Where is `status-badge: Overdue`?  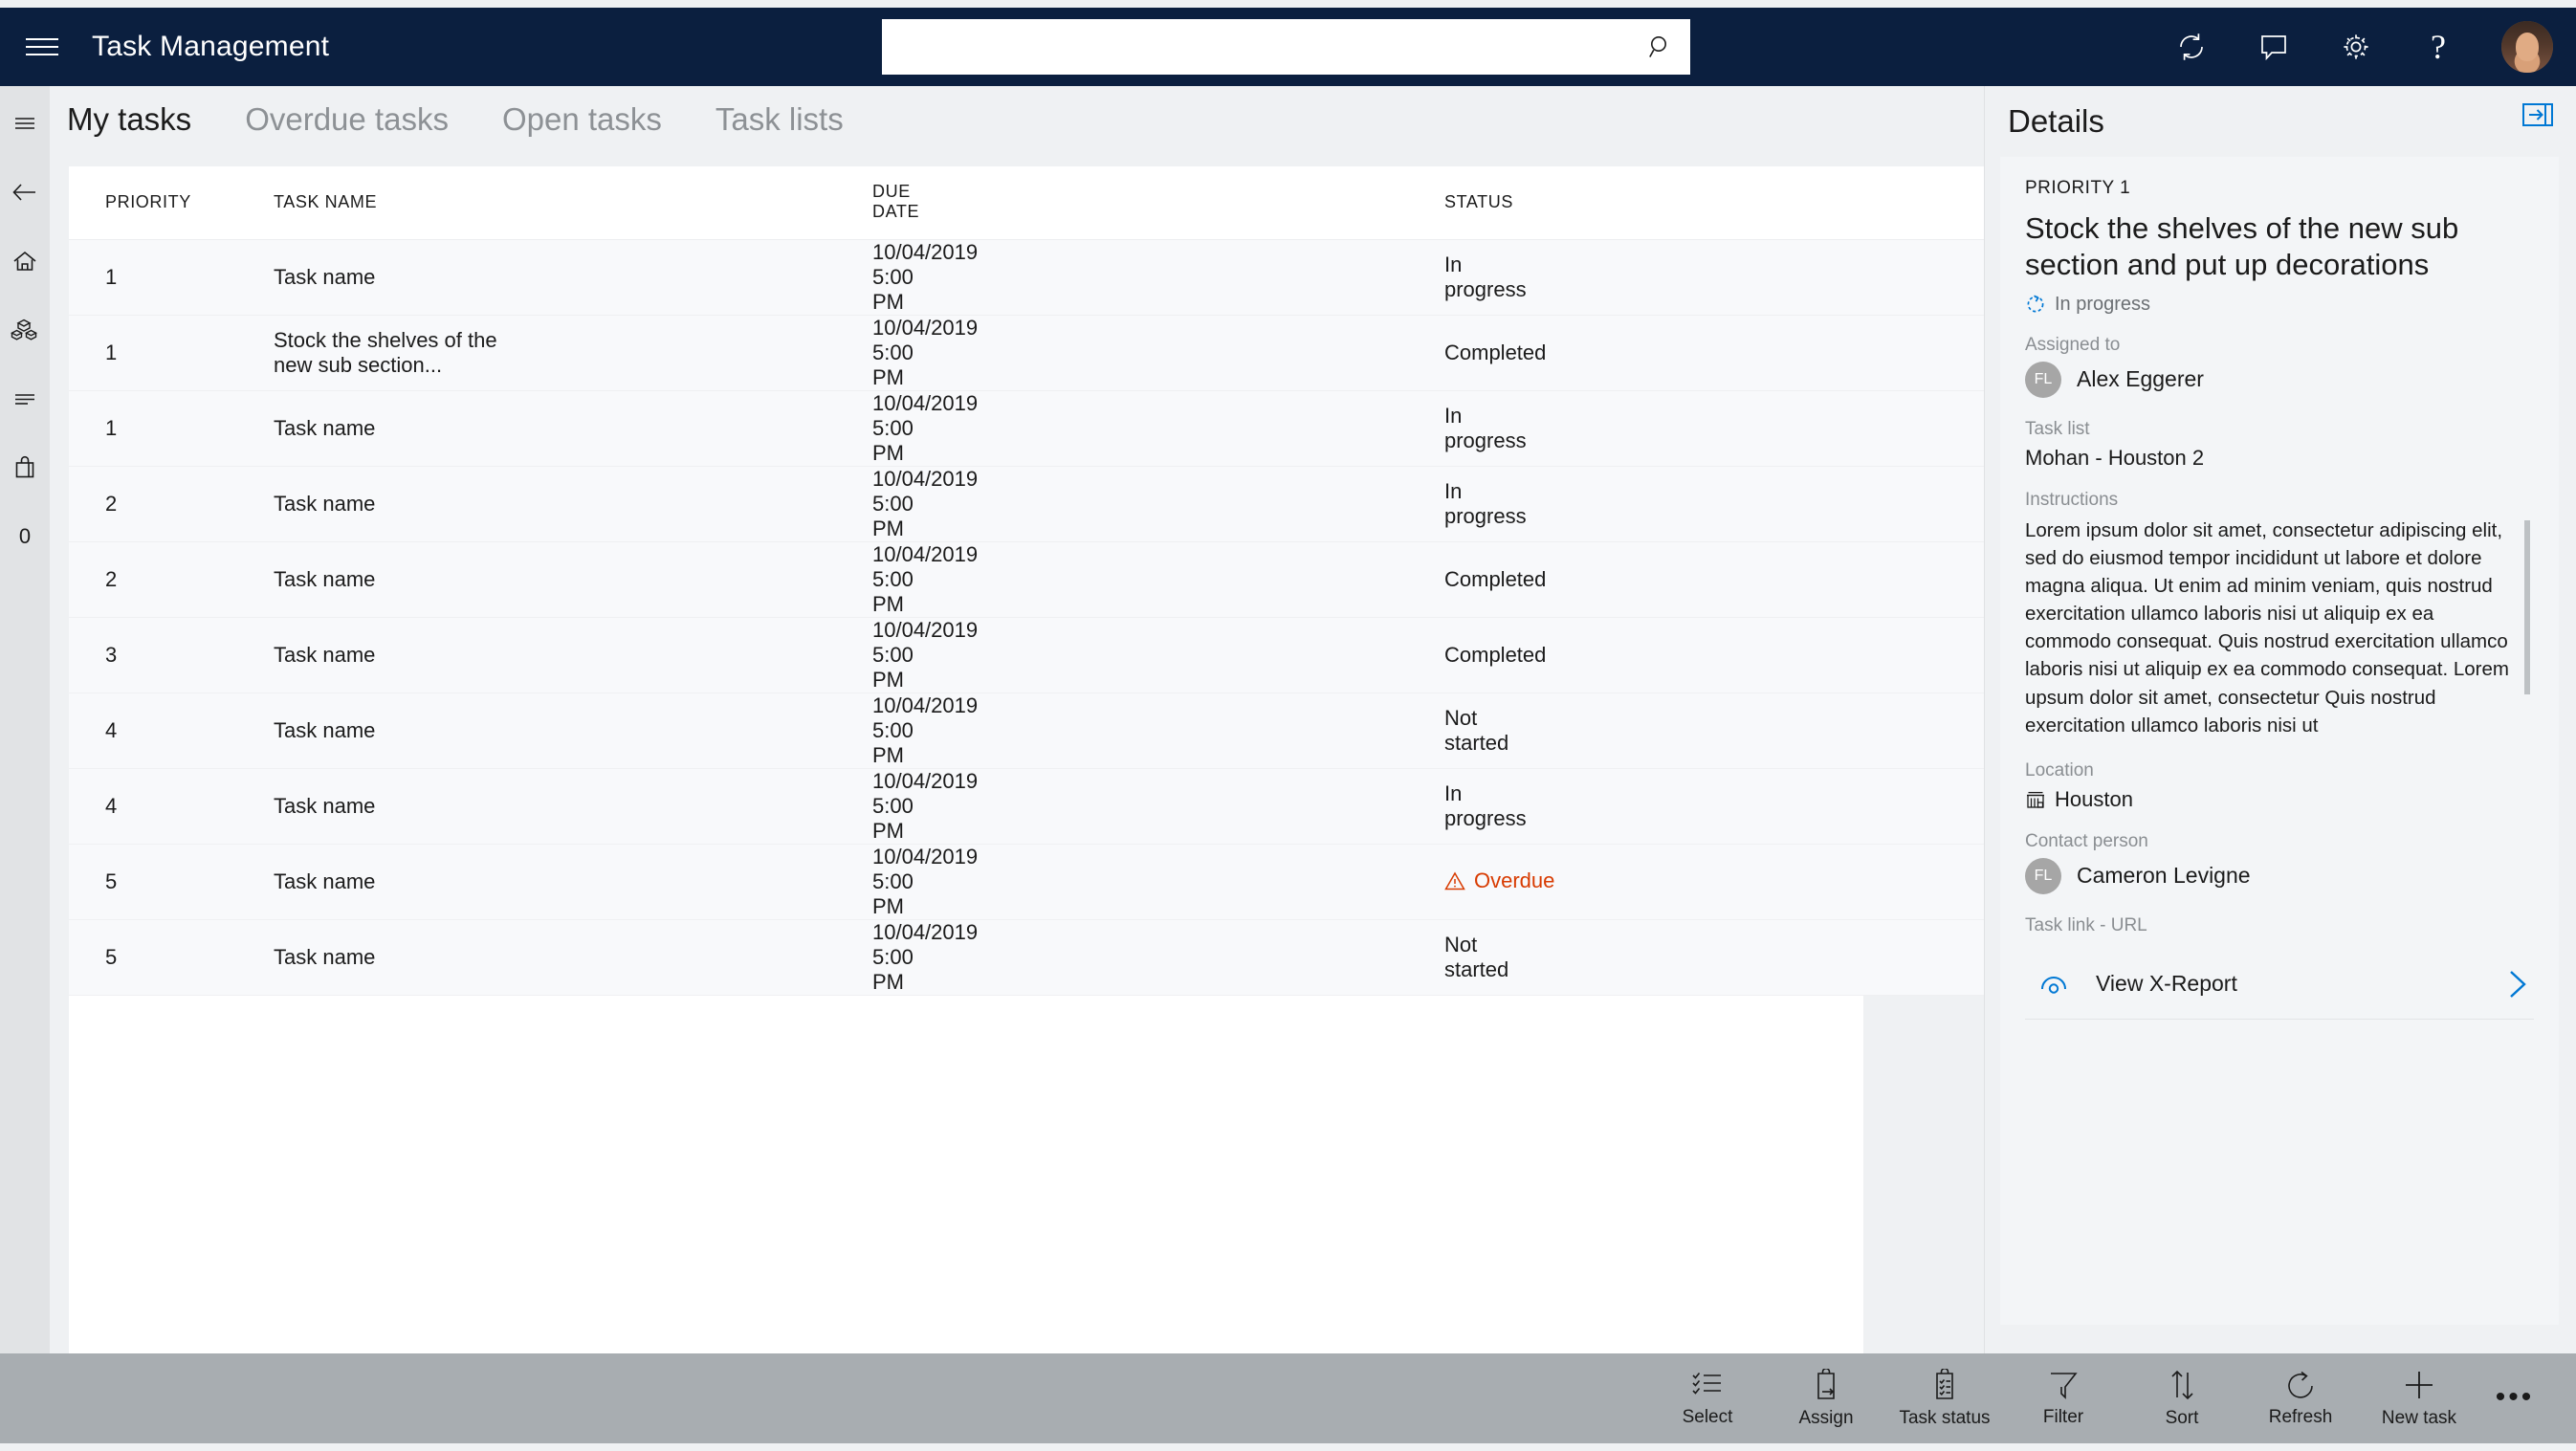 status-badge: Overdue is located at coordinates (1499, 880).